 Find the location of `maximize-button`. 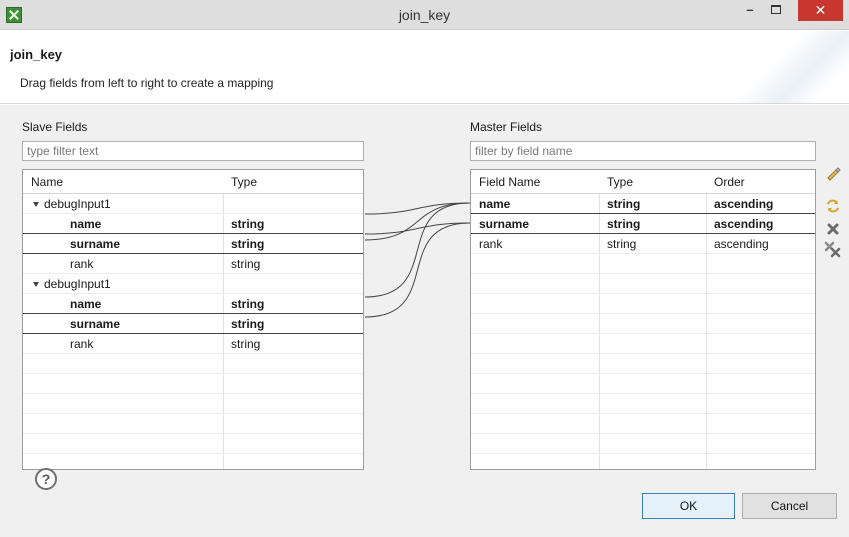

maximize-button is located at coordinates (776, 10).